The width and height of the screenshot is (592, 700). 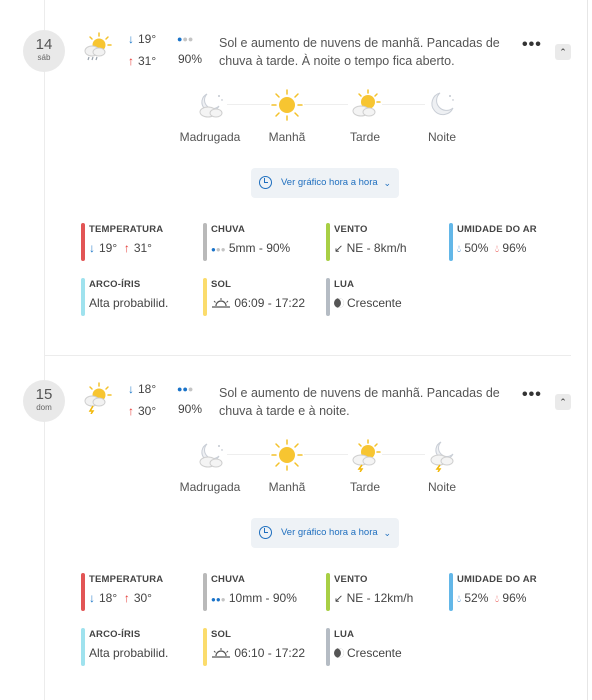 I want to click on sun-cloud-icon, so click(x=365, y=105).